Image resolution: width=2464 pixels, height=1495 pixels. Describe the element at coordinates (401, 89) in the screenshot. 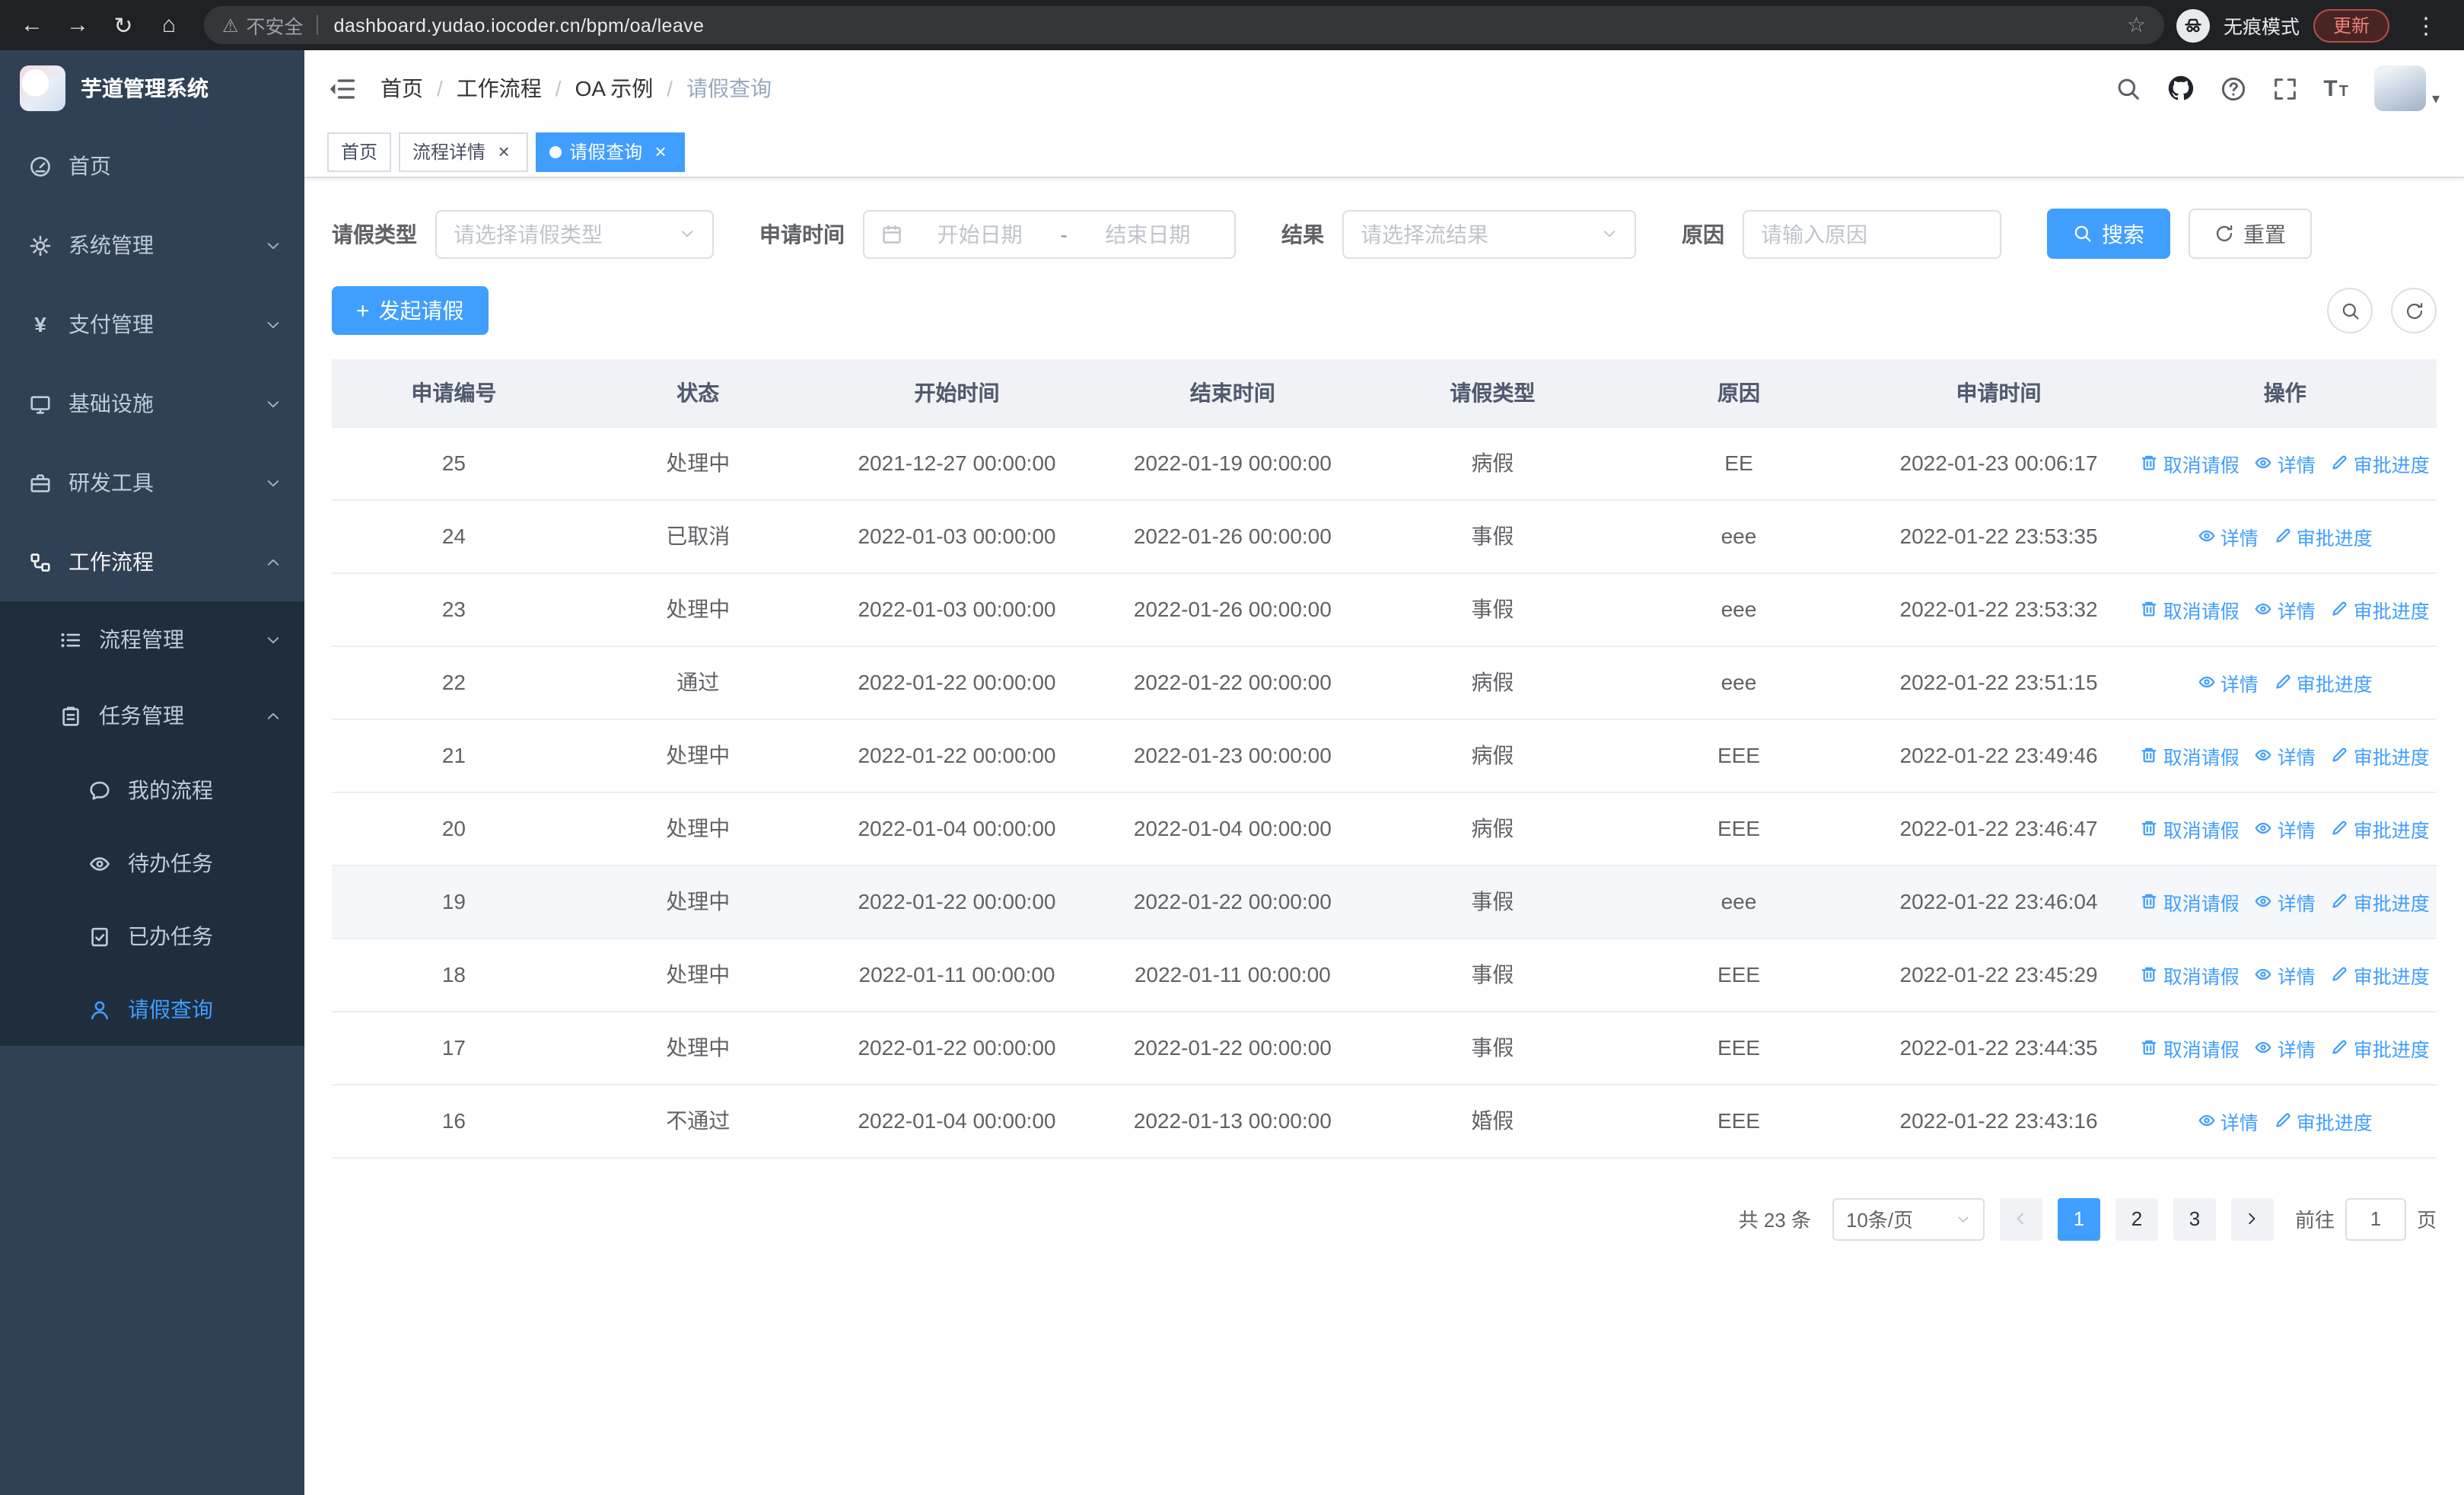

I see `breadcrumb-item: 首页` at that location.